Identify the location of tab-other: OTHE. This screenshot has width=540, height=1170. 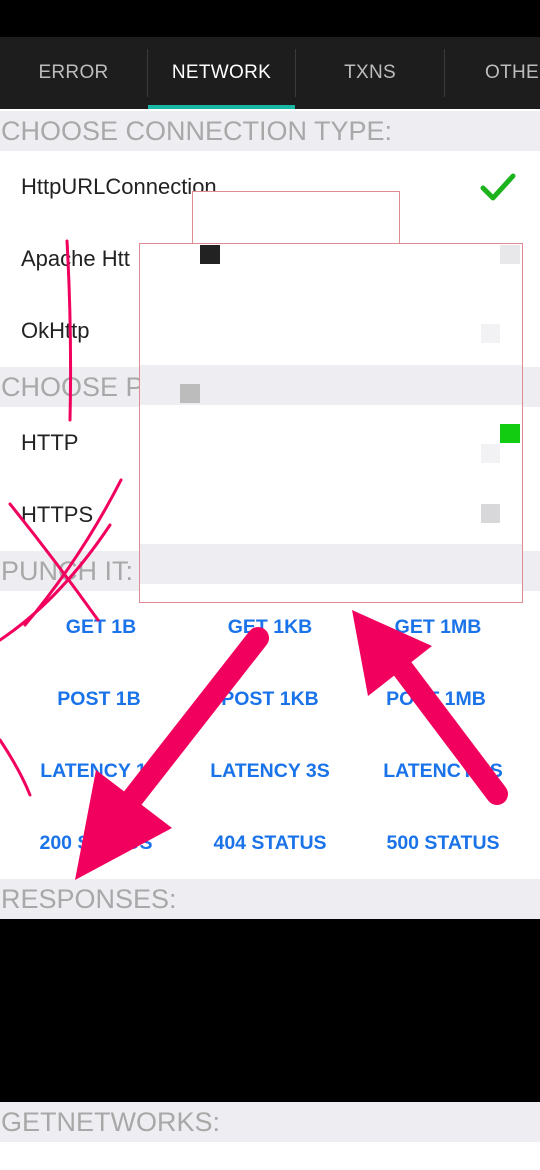
(492, 73).